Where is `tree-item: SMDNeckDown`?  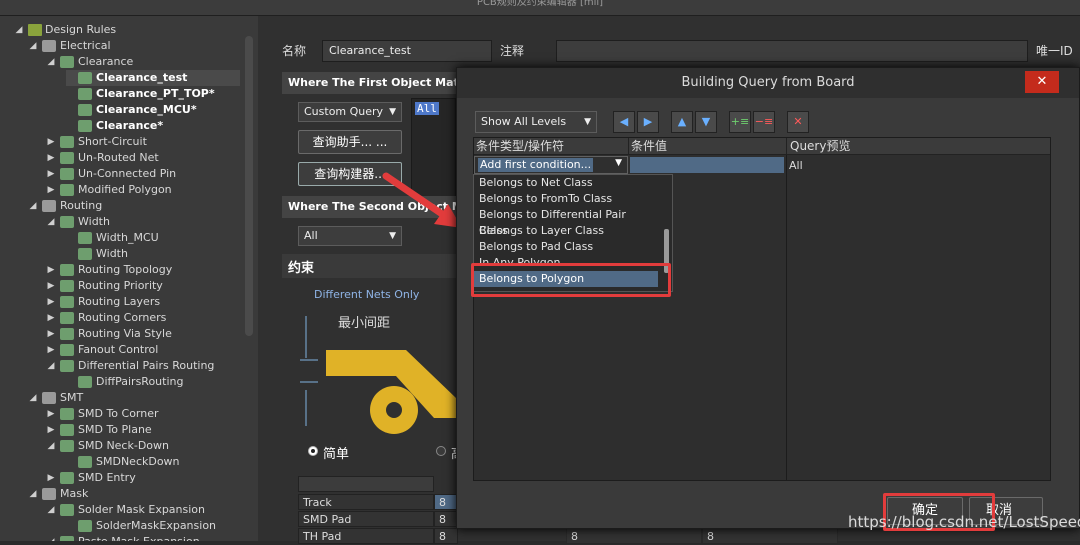
tree-item: SMDNeckDown is located at coordinates (153, 462).